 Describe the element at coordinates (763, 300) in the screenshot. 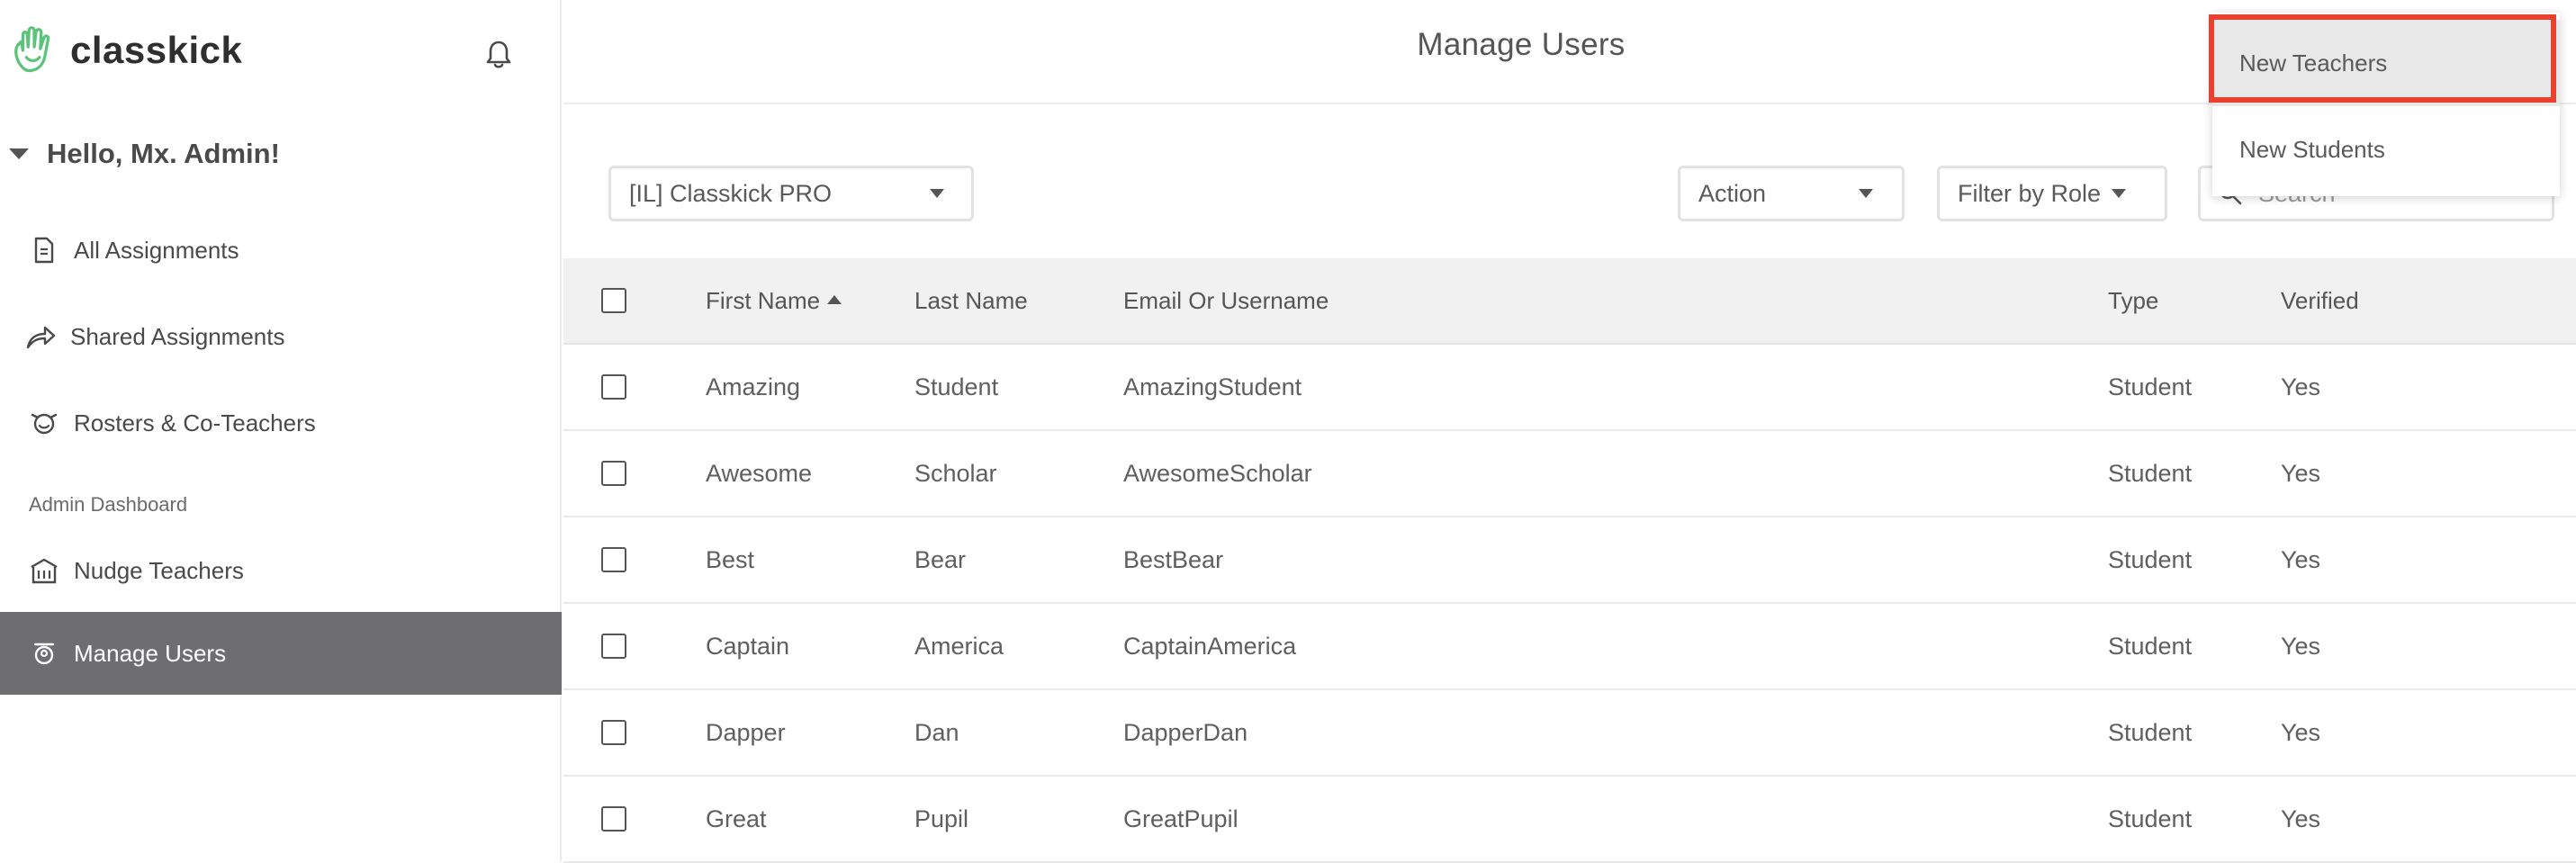

I see `column-header-label: First Name` at that location.